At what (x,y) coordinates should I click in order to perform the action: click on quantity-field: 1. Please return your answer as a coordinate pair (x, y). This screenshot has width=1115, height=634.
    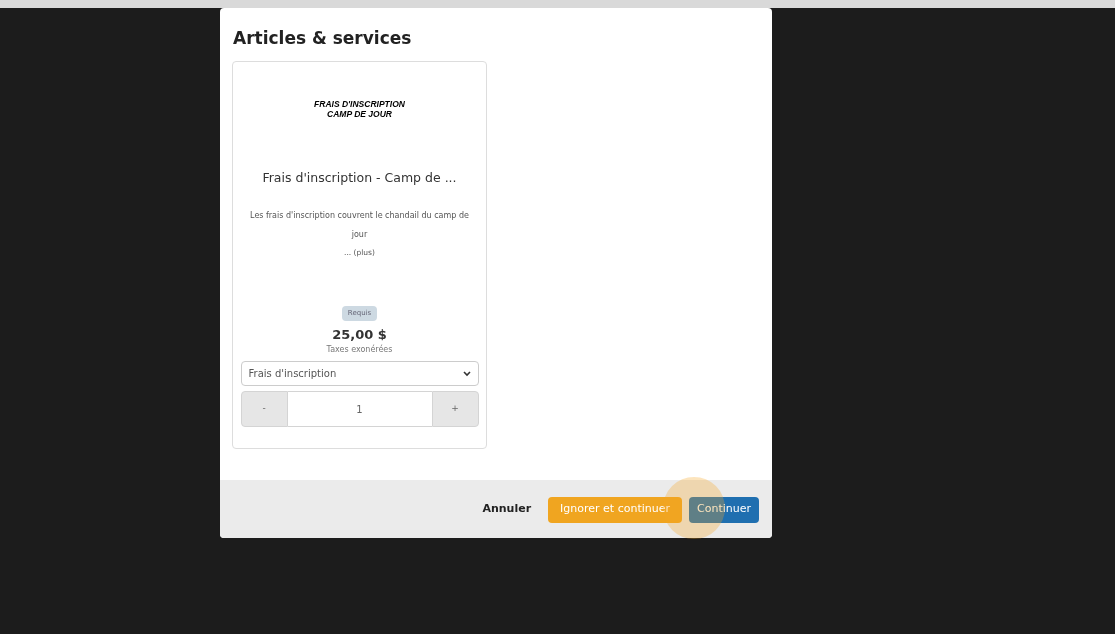
    Looking at the image, I should click on (359, 409).